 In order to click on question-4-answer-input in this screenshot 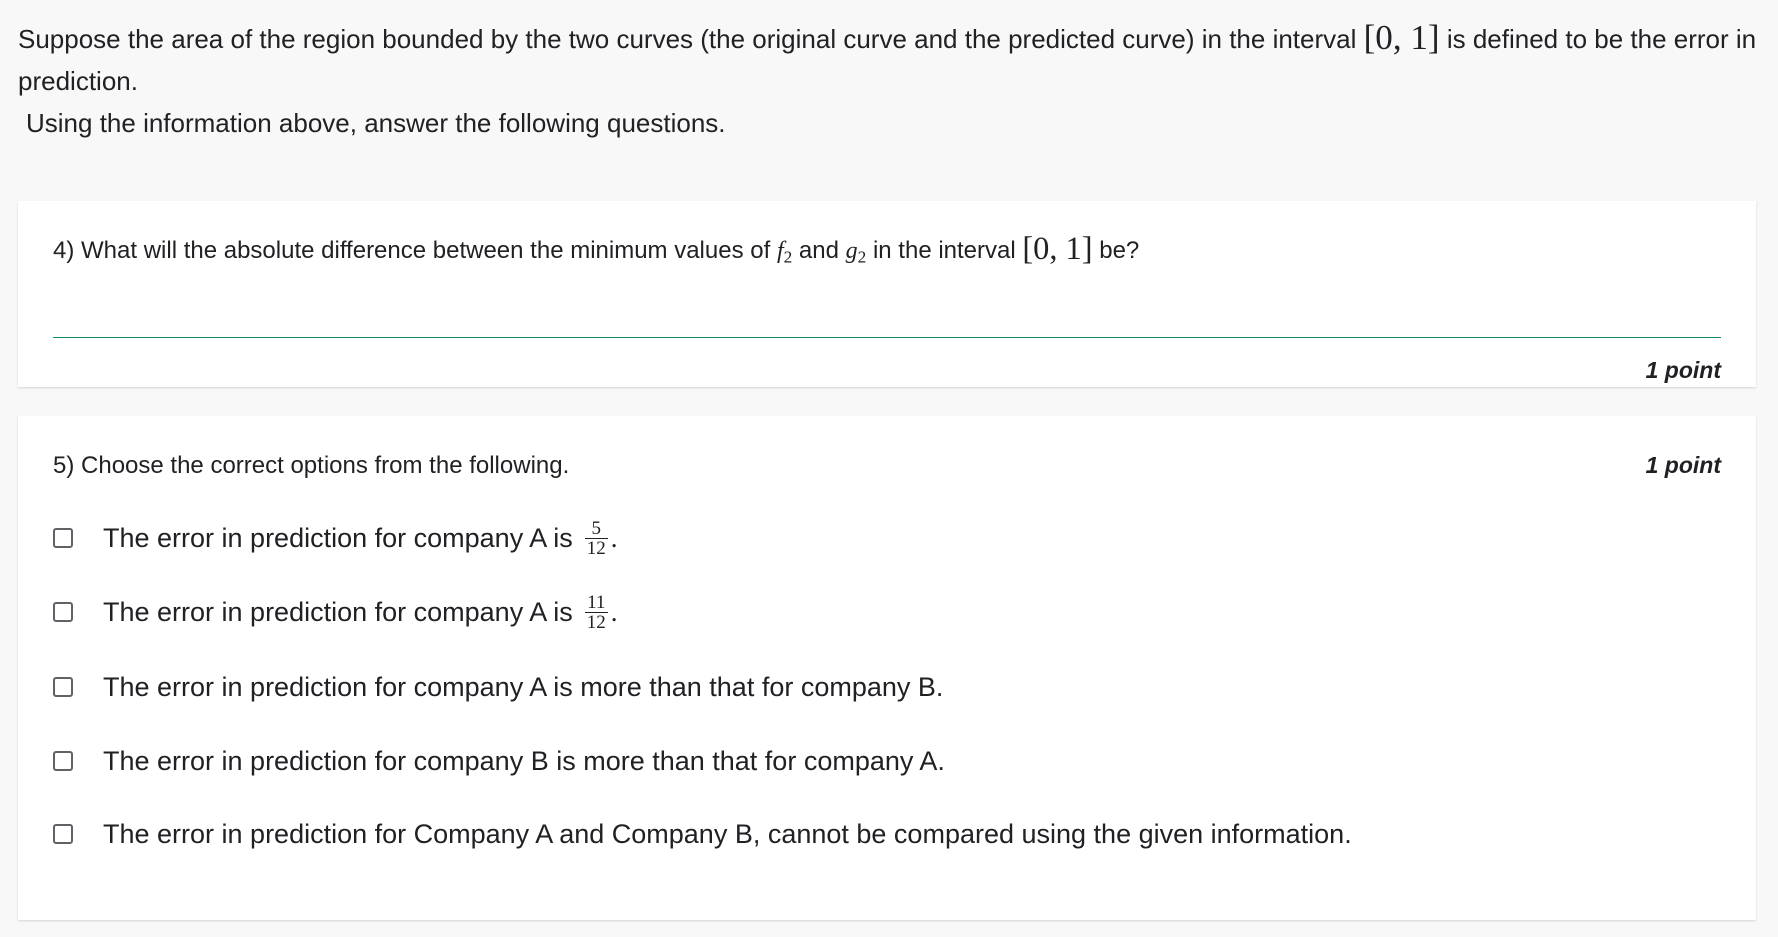, I will do `click(887, 337)`.